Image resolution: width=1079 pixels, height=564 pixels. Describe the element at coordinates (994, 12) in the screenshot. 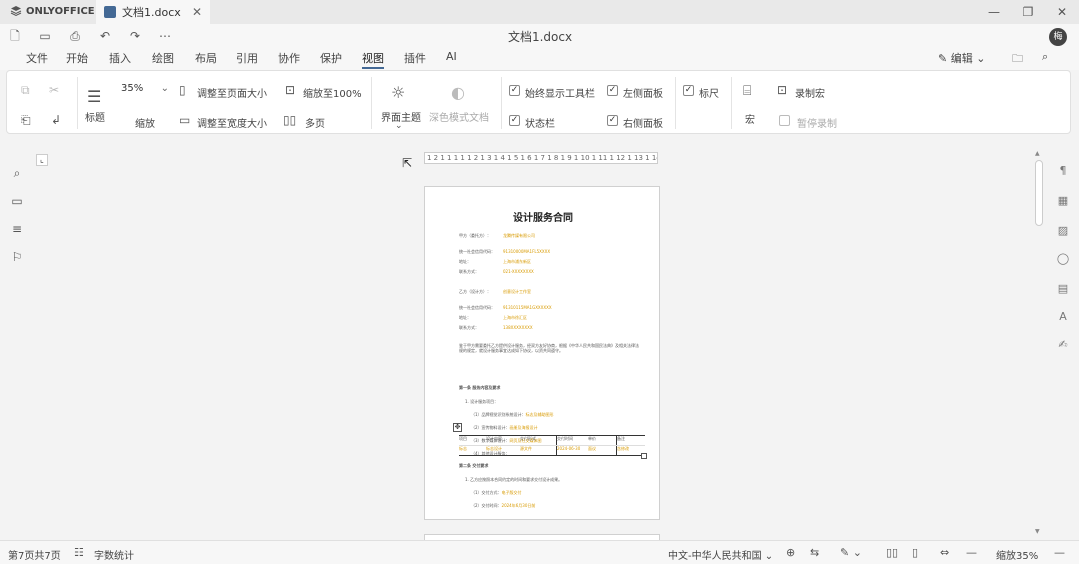

I see `minimize-window-button: —` at that location.